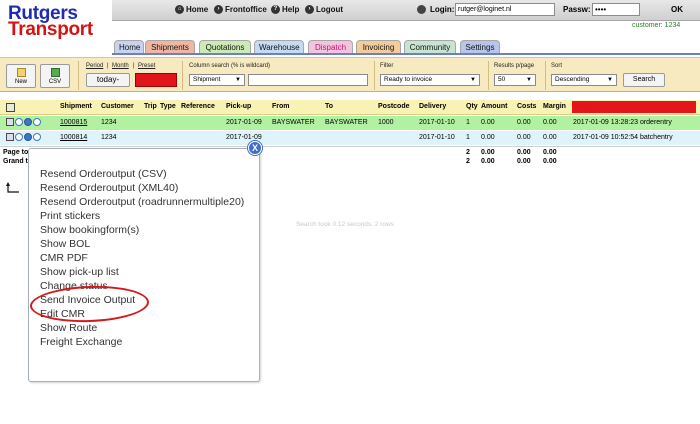 The image size is (700, 424). Describe the element at coordinates (472, 106) in the screenshot. I see `col-qty: Qty` at that location.